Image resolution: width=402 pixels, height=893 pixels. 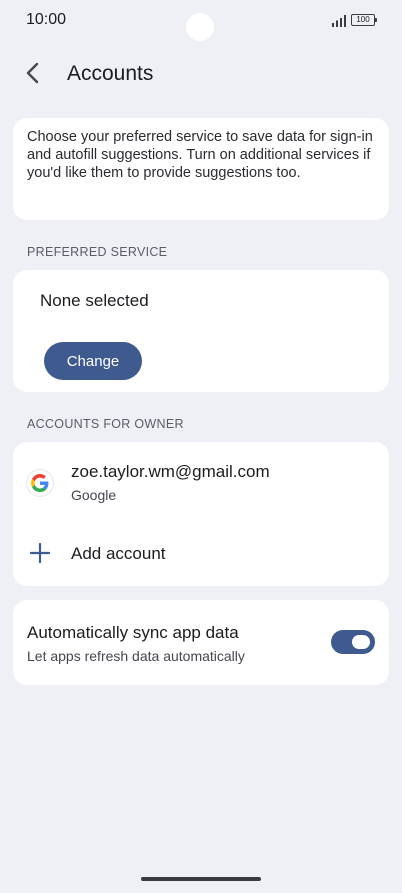 I want to click on account-type: Google, so click(x=94, y=495).